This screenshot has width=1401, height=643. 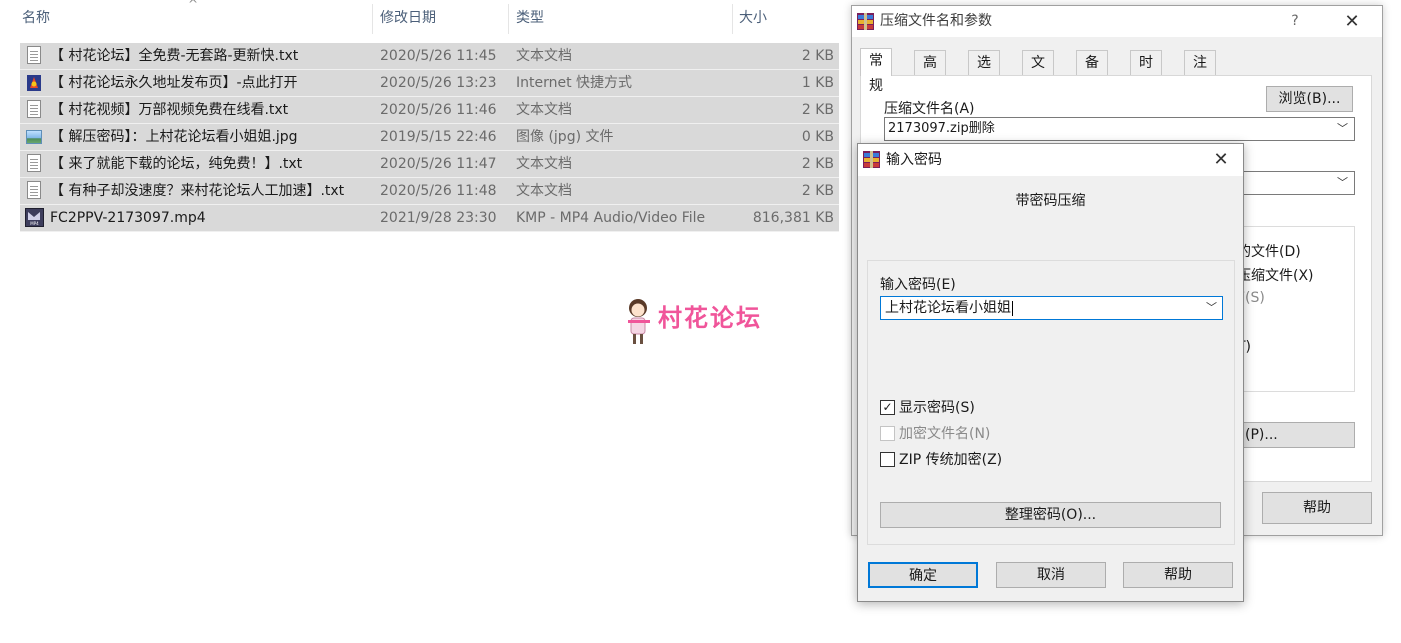 What do you see at coordinates (174, 56) in the screenshot?
I see `file-name: 【 村花论坛】全免费-无套路-更新快.txt` at bounding box center [174, 56].